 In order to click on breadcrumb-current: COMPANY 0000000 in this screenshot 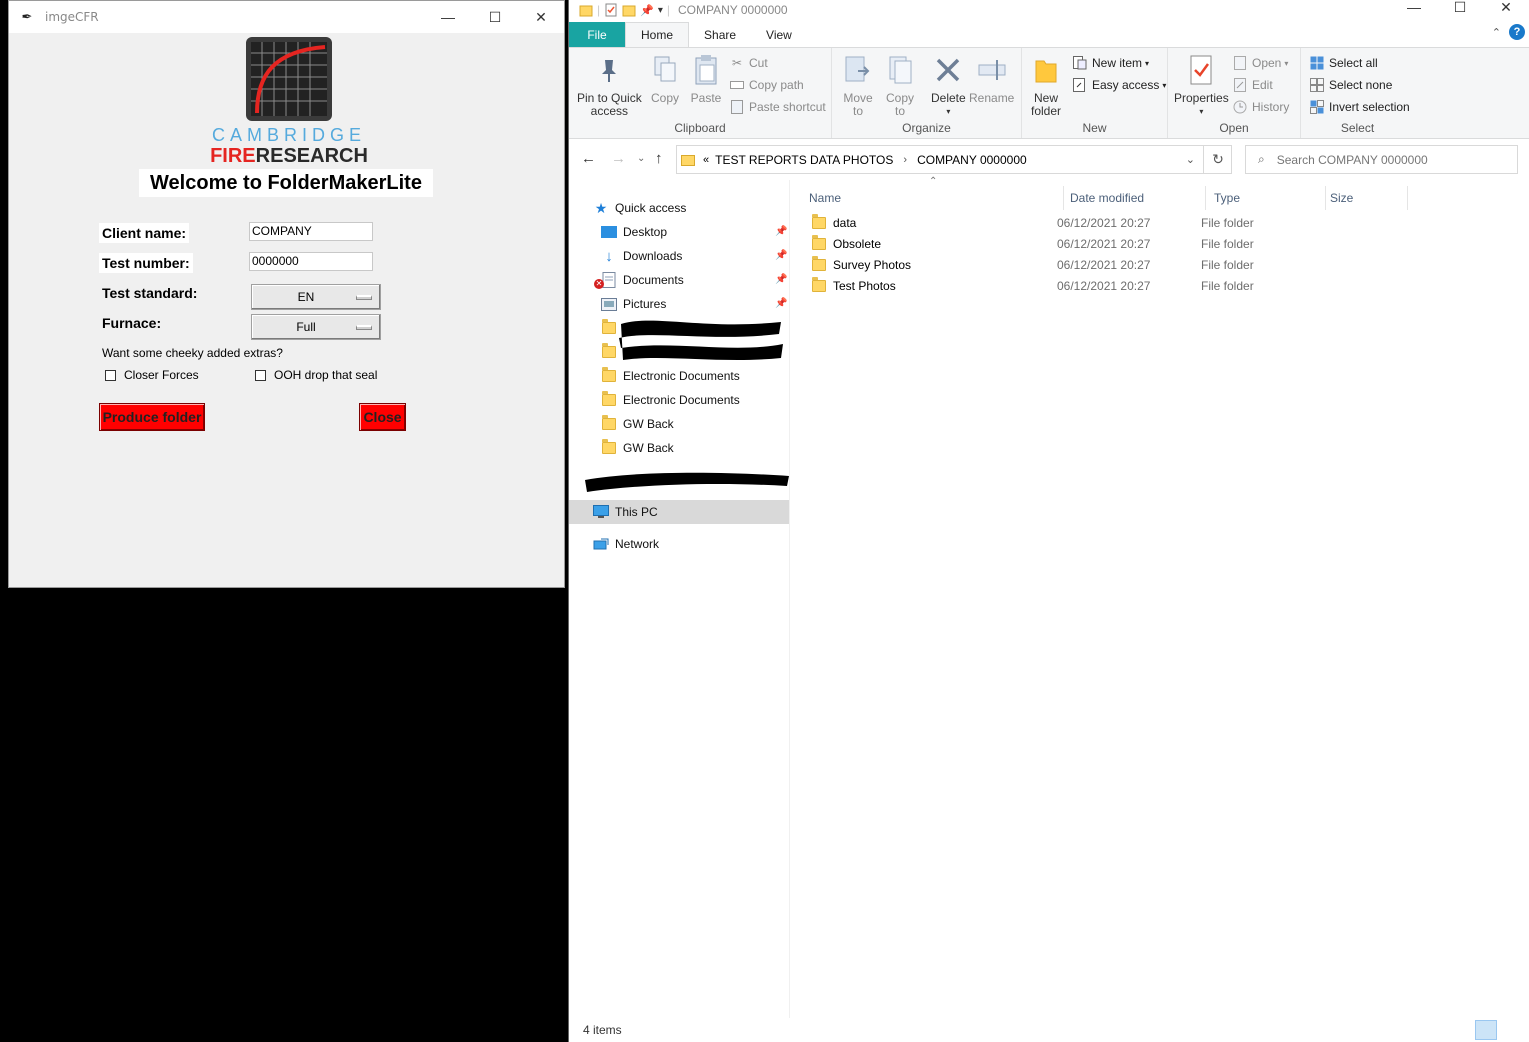, I will do `click(972, 160)`.